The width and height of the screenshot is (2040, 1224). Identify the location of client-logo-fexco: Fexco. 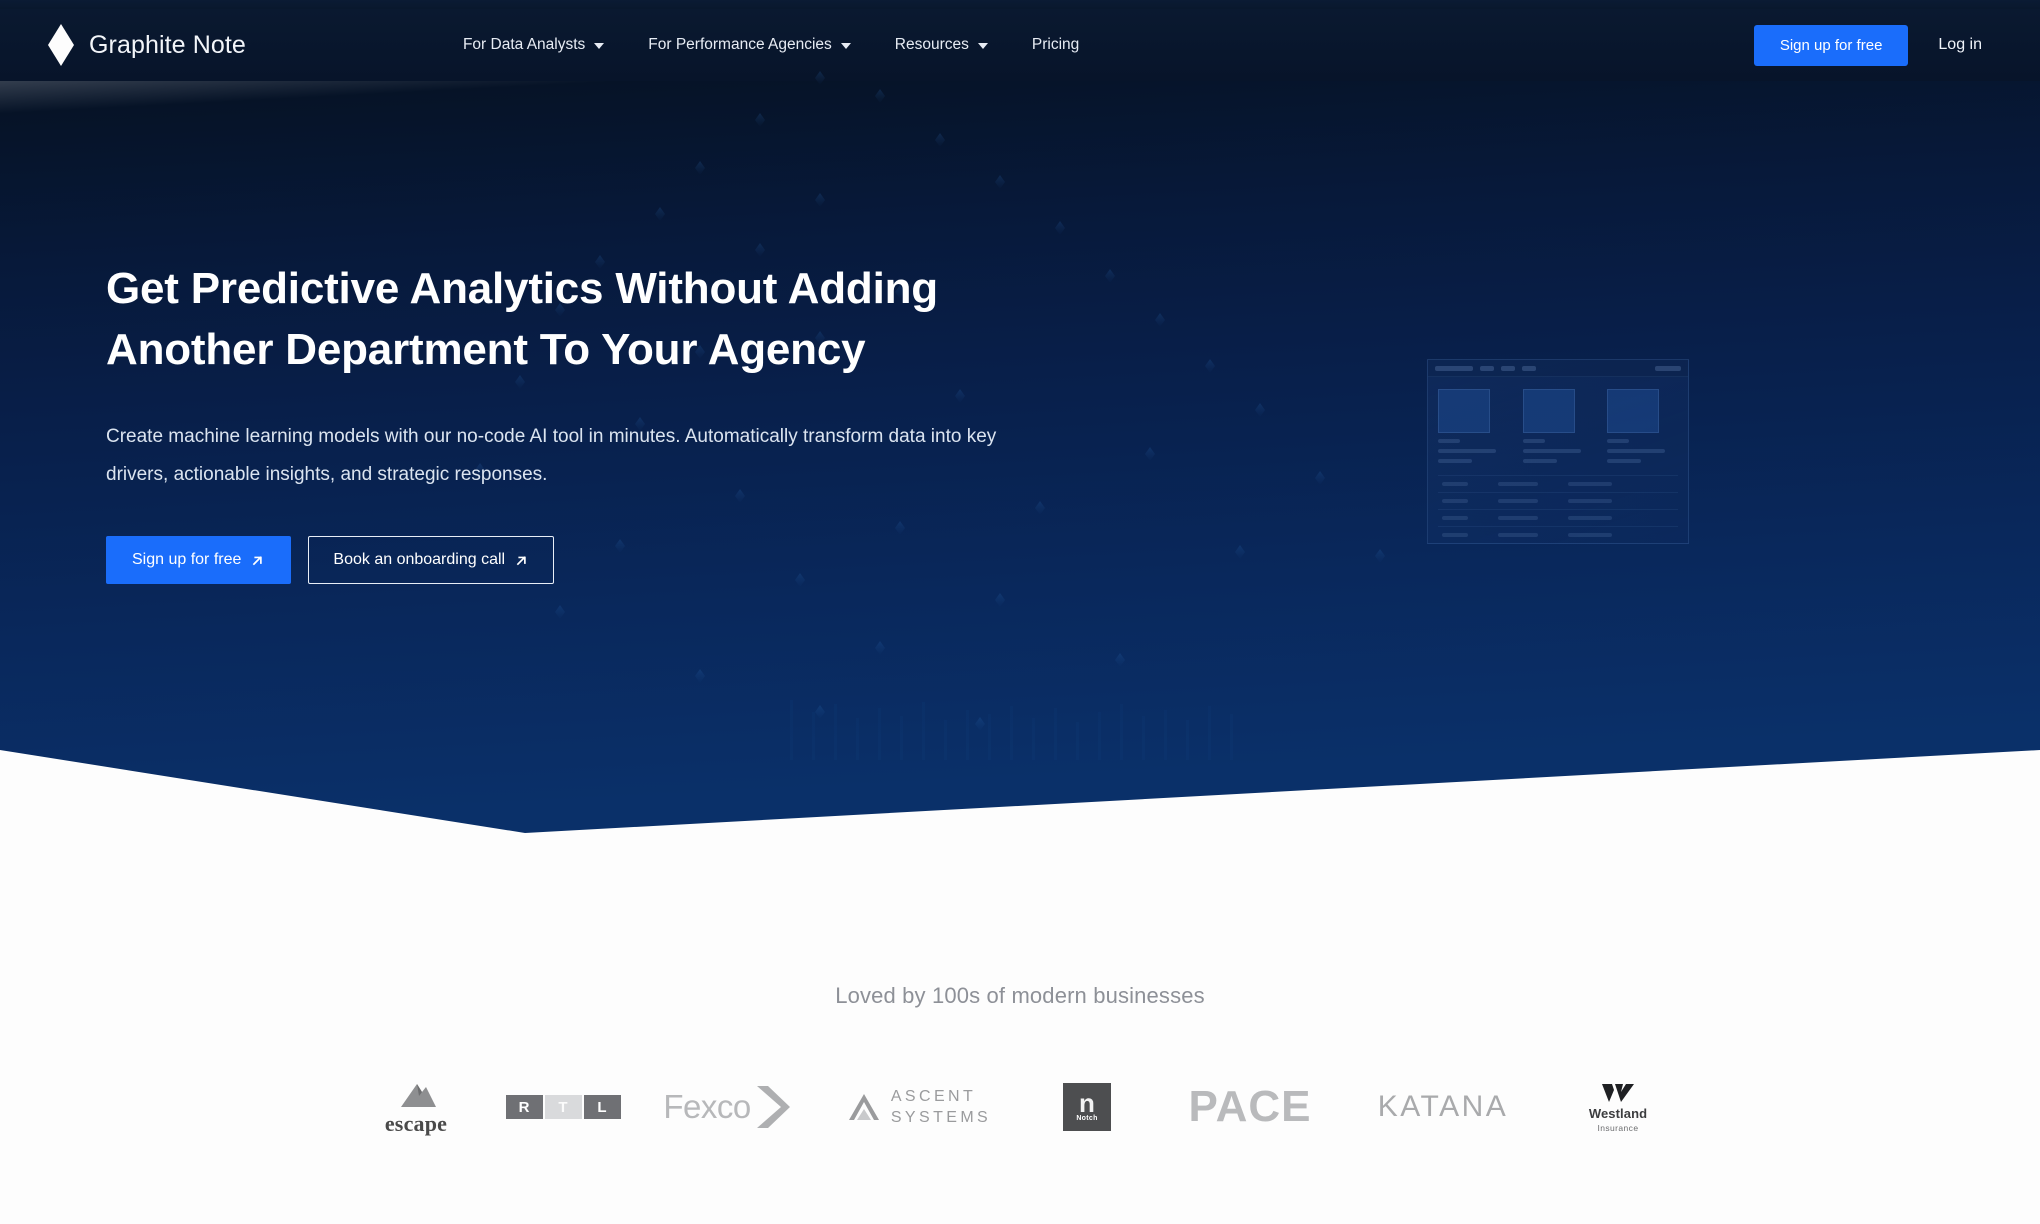
(727, 1107).